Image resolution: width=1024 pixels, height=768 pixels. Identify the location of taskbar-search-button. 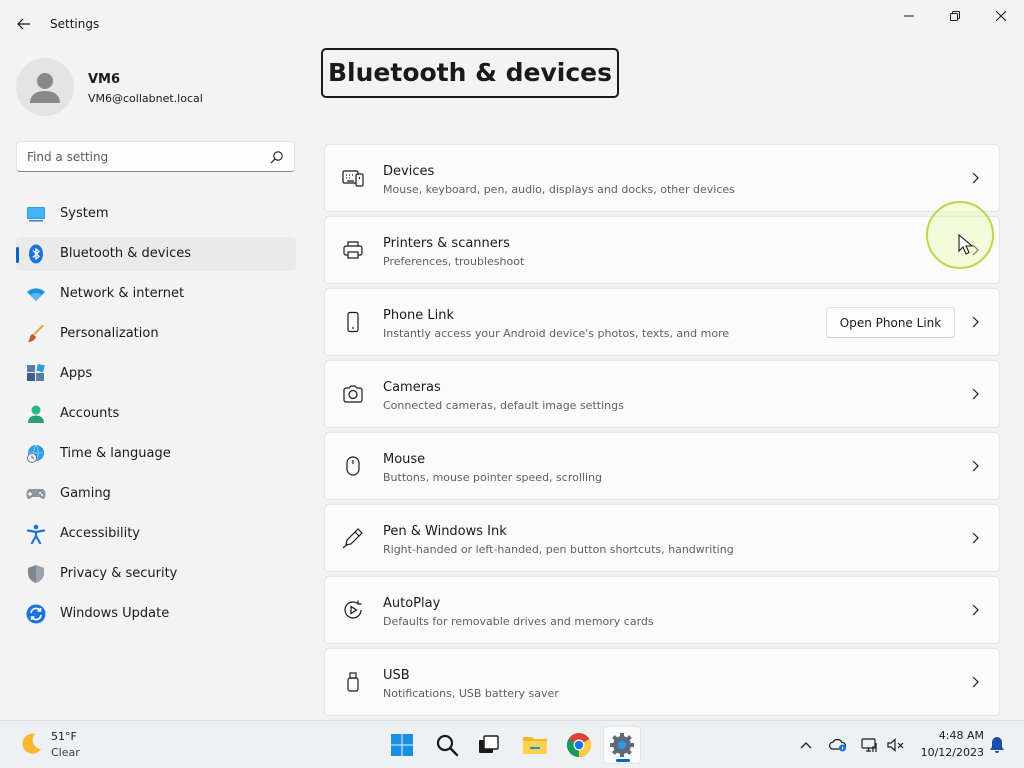
(447, 745).